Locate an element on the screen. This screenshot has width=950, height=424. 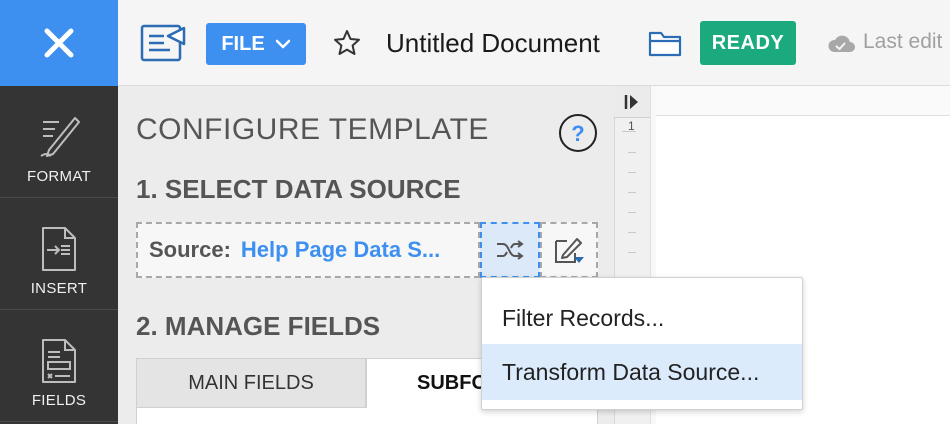
chevron-down-icon is located at coordinates (282, 44).